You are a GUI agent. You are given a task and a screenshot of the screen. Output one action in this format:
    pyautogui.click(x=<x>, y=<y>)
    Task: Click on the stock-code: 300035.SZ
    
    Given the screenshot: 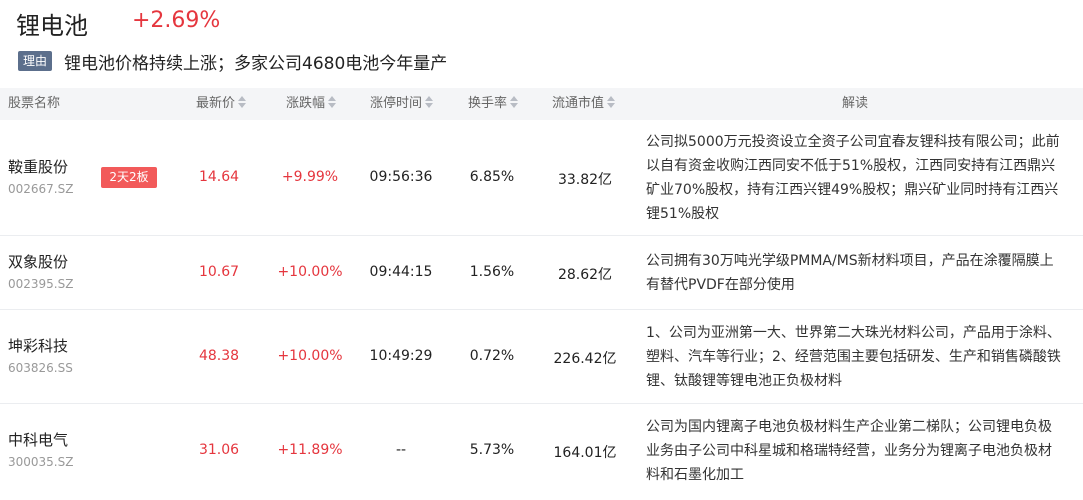 What is the action you would take?
    pyautogui.click(x=41, y=462)
    